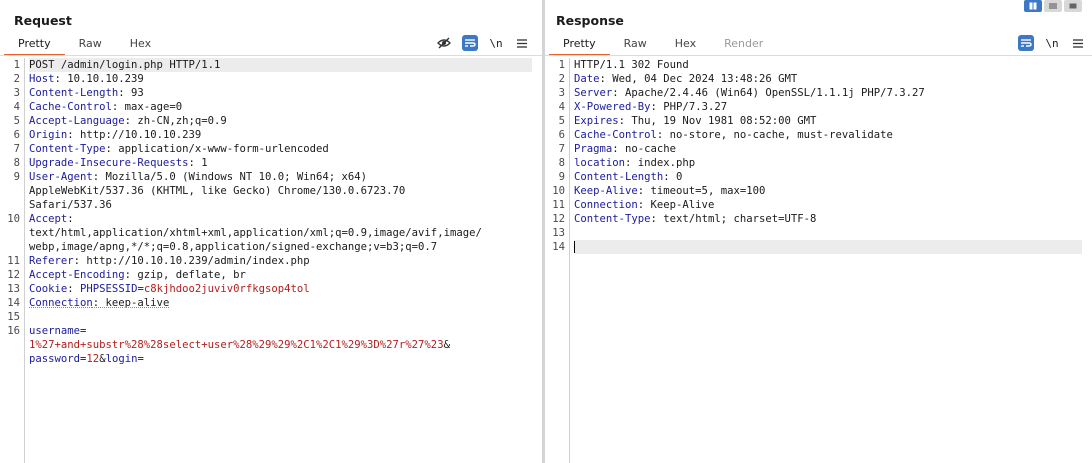 This screenshot has height=463, width=1092. What do you see at coordinates (628, 177) in the screenshot?
I see `line-content: Content-Length: 0` at bounding box center [628, 177].